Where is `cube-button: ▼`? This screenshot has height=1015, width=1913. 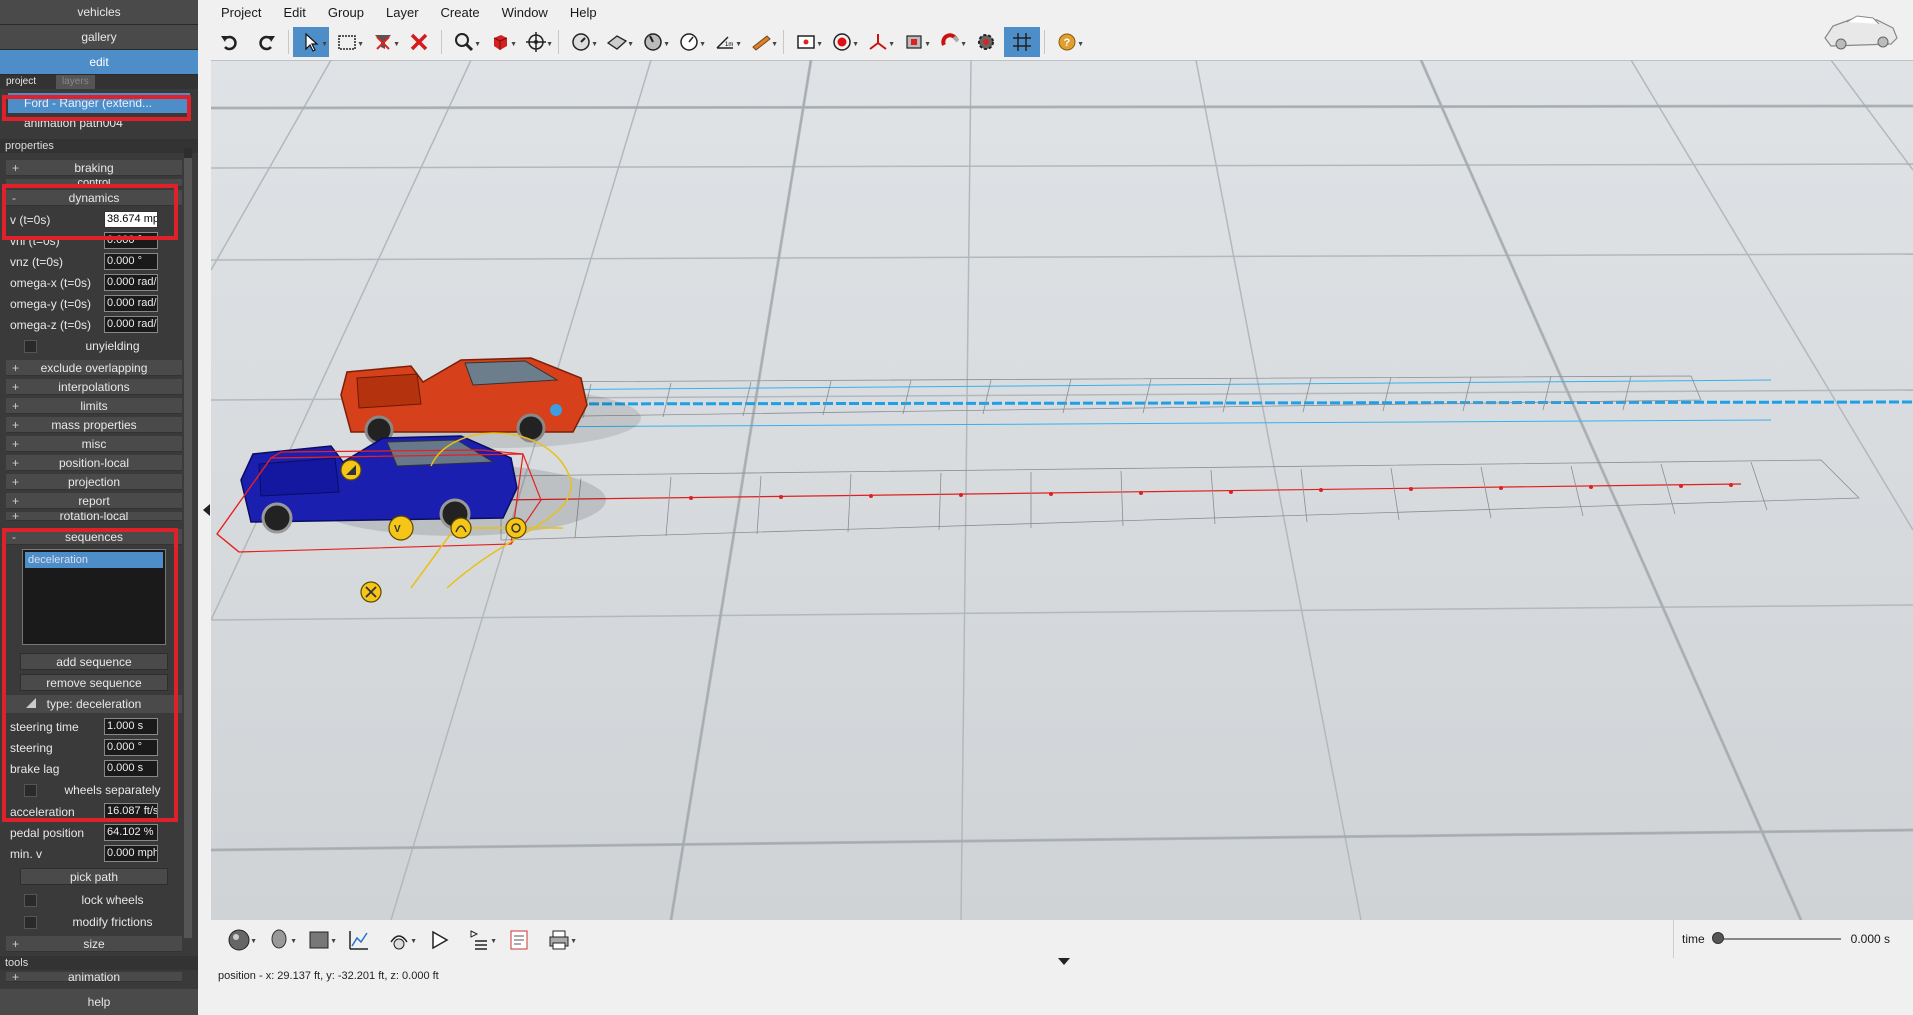 cube-button: ▼ is located at coordinates (500, 42).